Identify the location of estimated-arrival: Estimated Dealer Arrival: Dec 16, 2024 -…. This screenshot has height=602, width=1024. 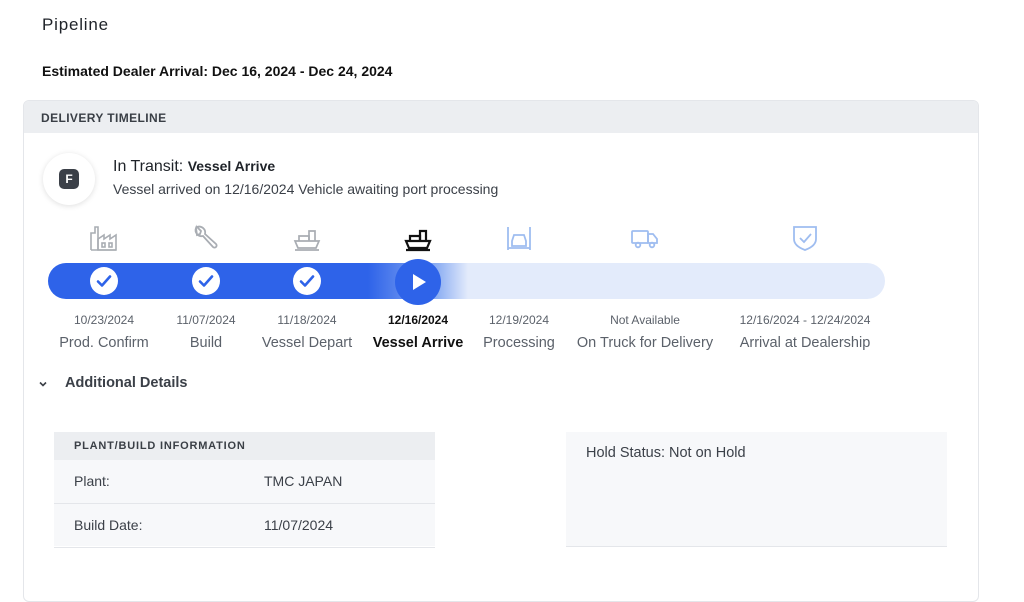
(217, 71).